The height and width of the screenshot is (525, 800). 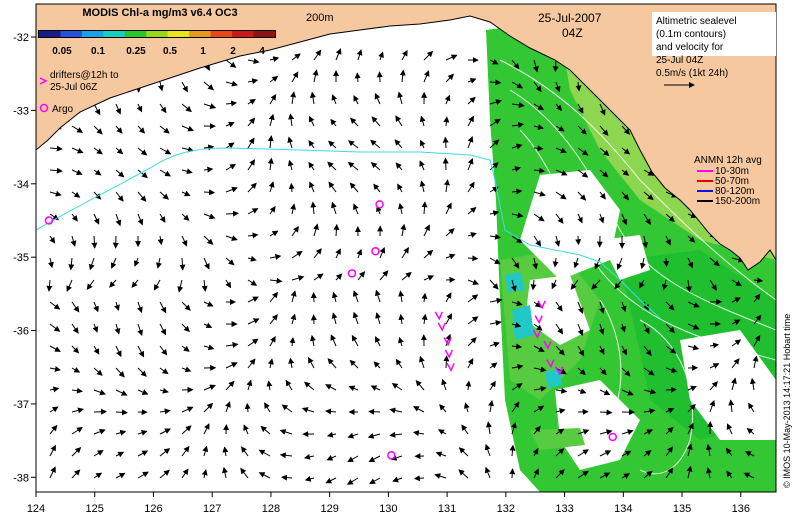 I want to click on sealevel-line-1: Altimetric sealevel, so click(x=696, y=21).